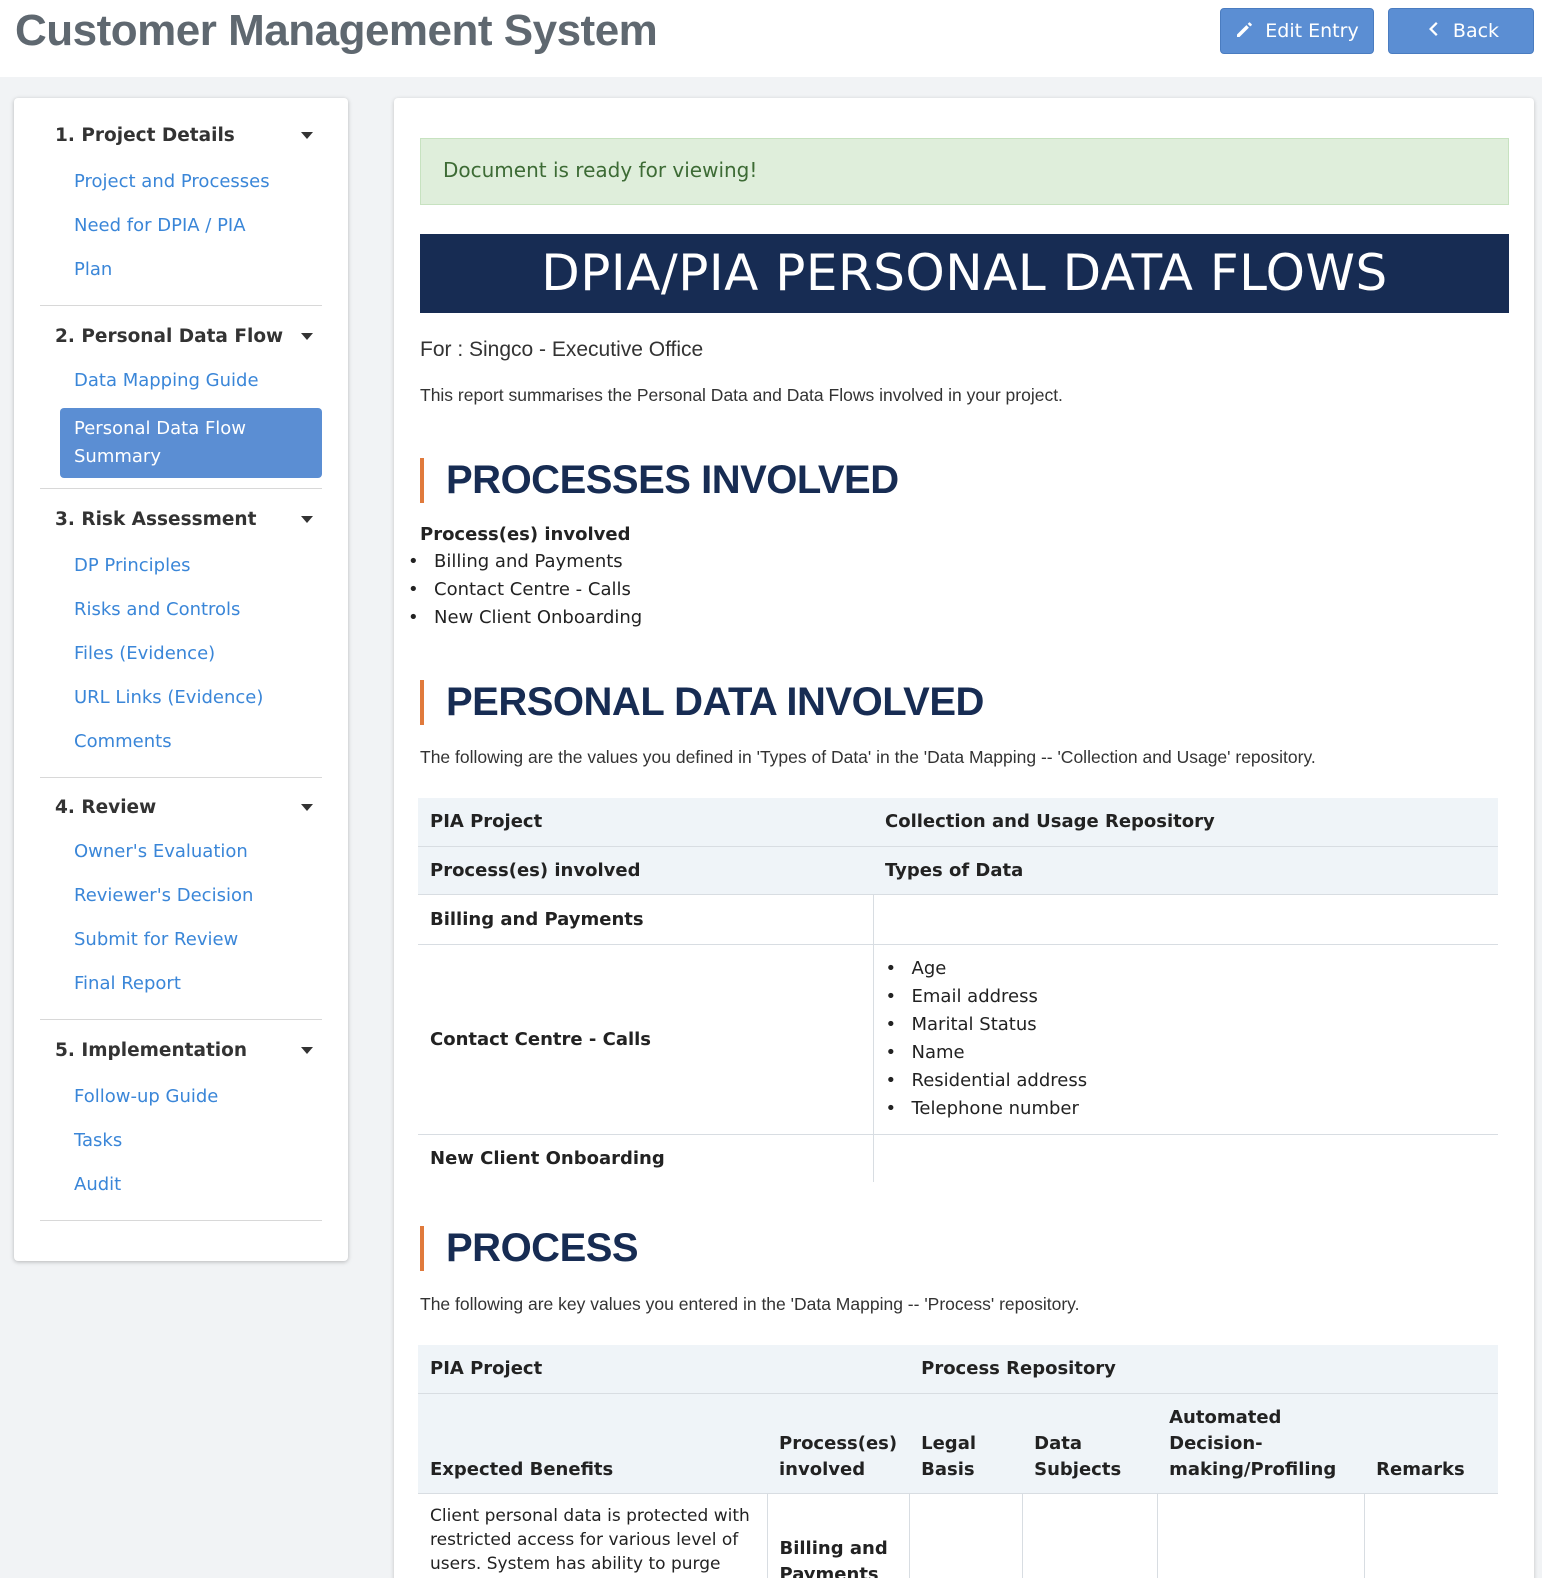 The height and width of the screenshot is (1578, 1542). Describe the element at coordinates (169, 336) in the screenshot. I see `section-title: 2. Personal Data Flow` at that location.